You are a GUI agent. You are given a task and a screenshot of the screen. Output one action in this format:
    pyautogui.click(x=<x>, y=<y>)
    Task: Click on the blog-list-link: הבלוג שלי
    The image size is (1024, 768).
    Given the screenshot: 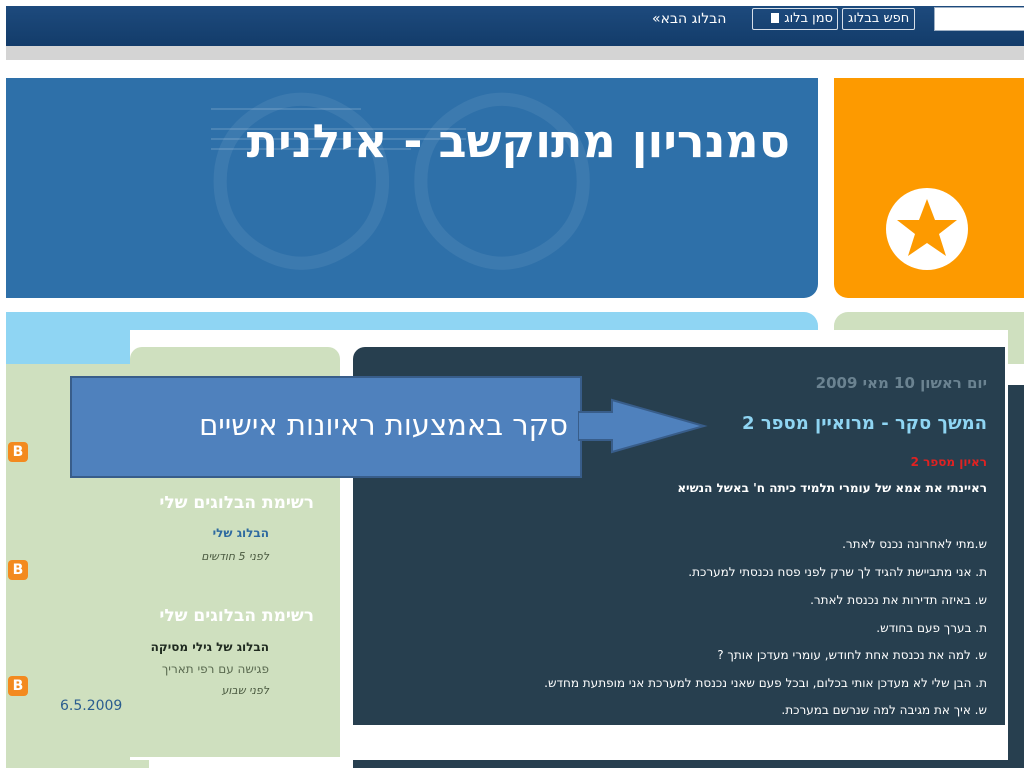 What is the action you would take?
    pyautogui.click(x=241, y=533)
    